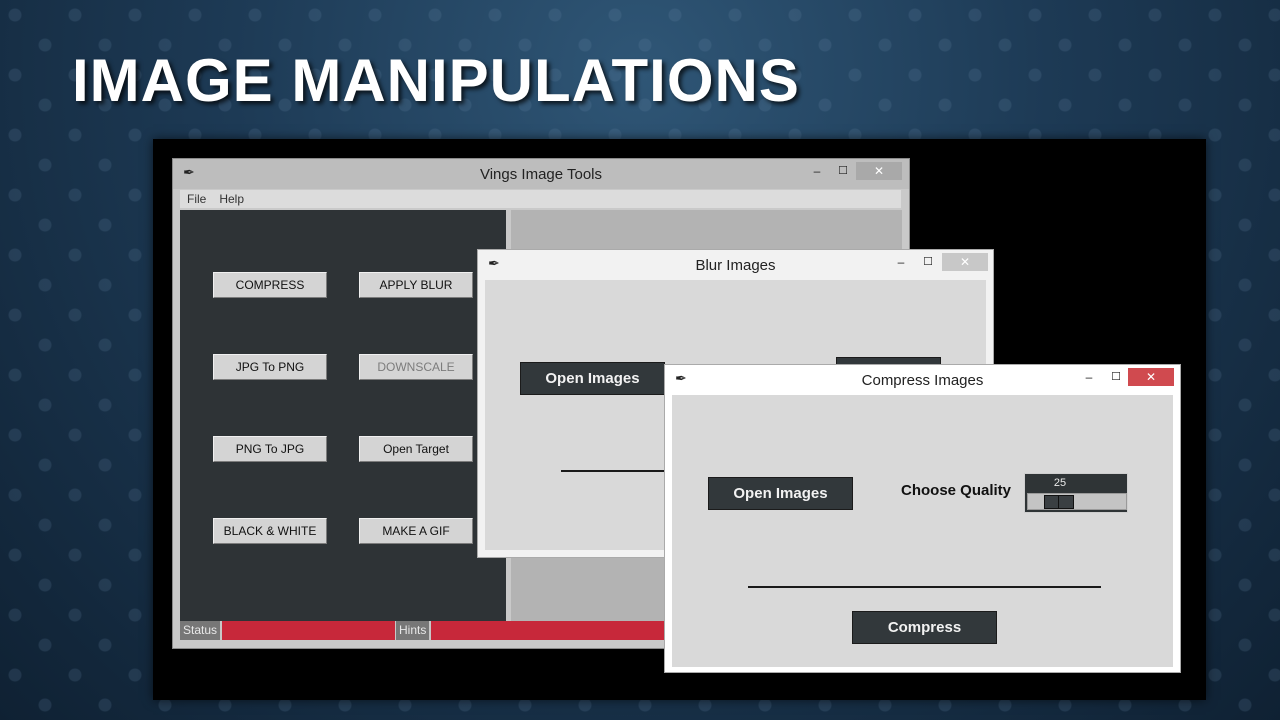 This screenshot has width=1280, height=720. What do you see at coordinates (1077, 501) in the screenshot?
I see `slider-trough` at bounding box center [1077, 501].